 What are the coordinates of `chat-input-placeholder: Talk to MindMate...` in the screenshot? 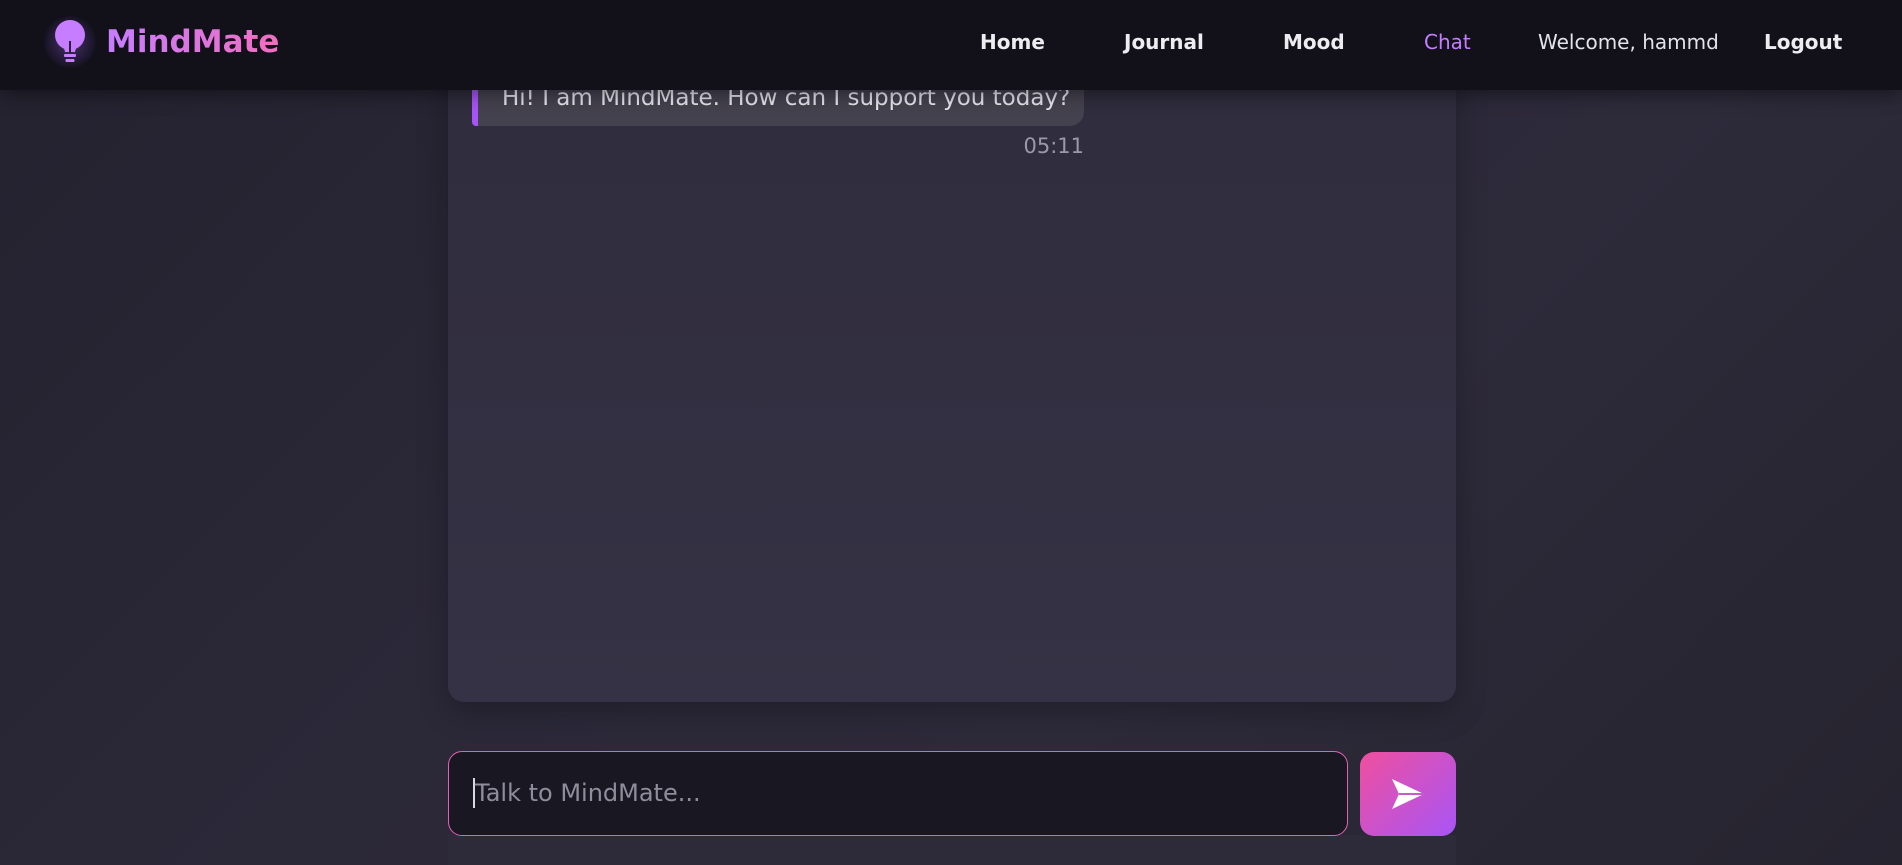 It's located at (588, 793).